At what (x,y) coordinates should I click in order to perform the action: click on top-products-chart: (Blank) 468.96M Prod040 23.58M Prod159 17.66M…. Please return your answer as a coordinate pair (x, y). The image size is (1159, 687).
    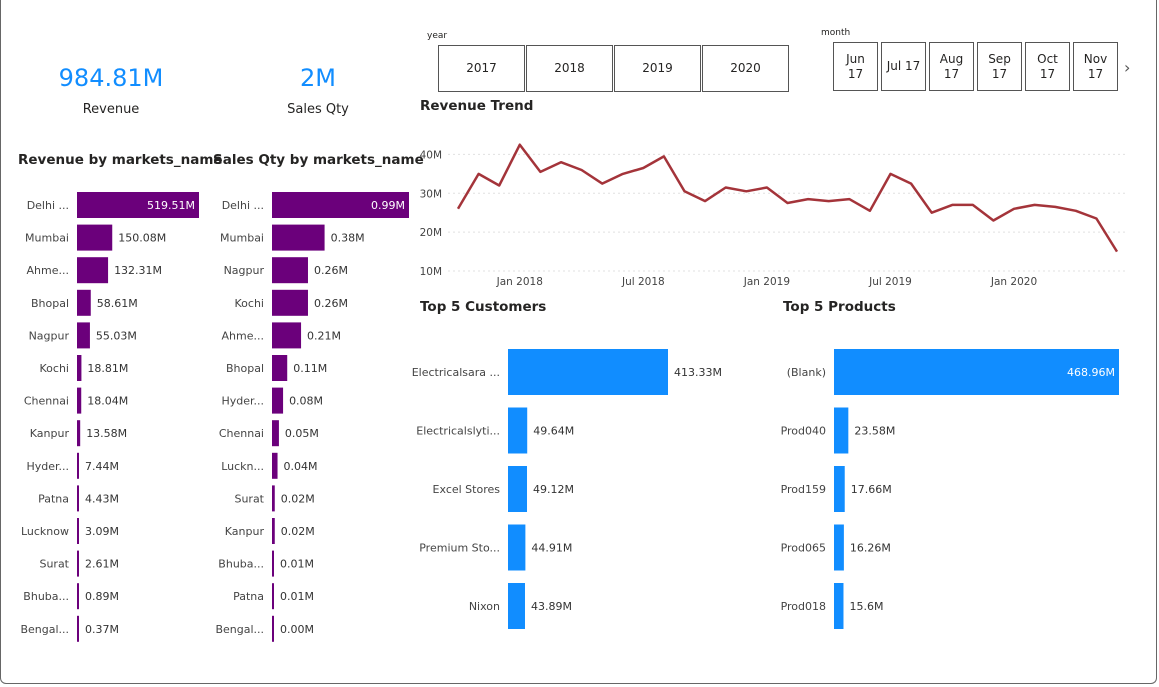
    Looking at the image, I should click on (950, 489).